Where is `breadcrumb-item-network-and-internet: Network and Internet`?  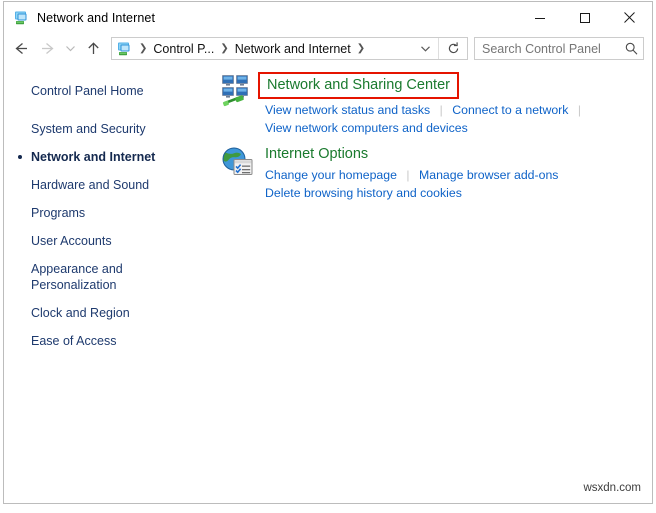 breadcrumb-item-network-and-internet: Network and Internet is located at coordinates (293, 49).